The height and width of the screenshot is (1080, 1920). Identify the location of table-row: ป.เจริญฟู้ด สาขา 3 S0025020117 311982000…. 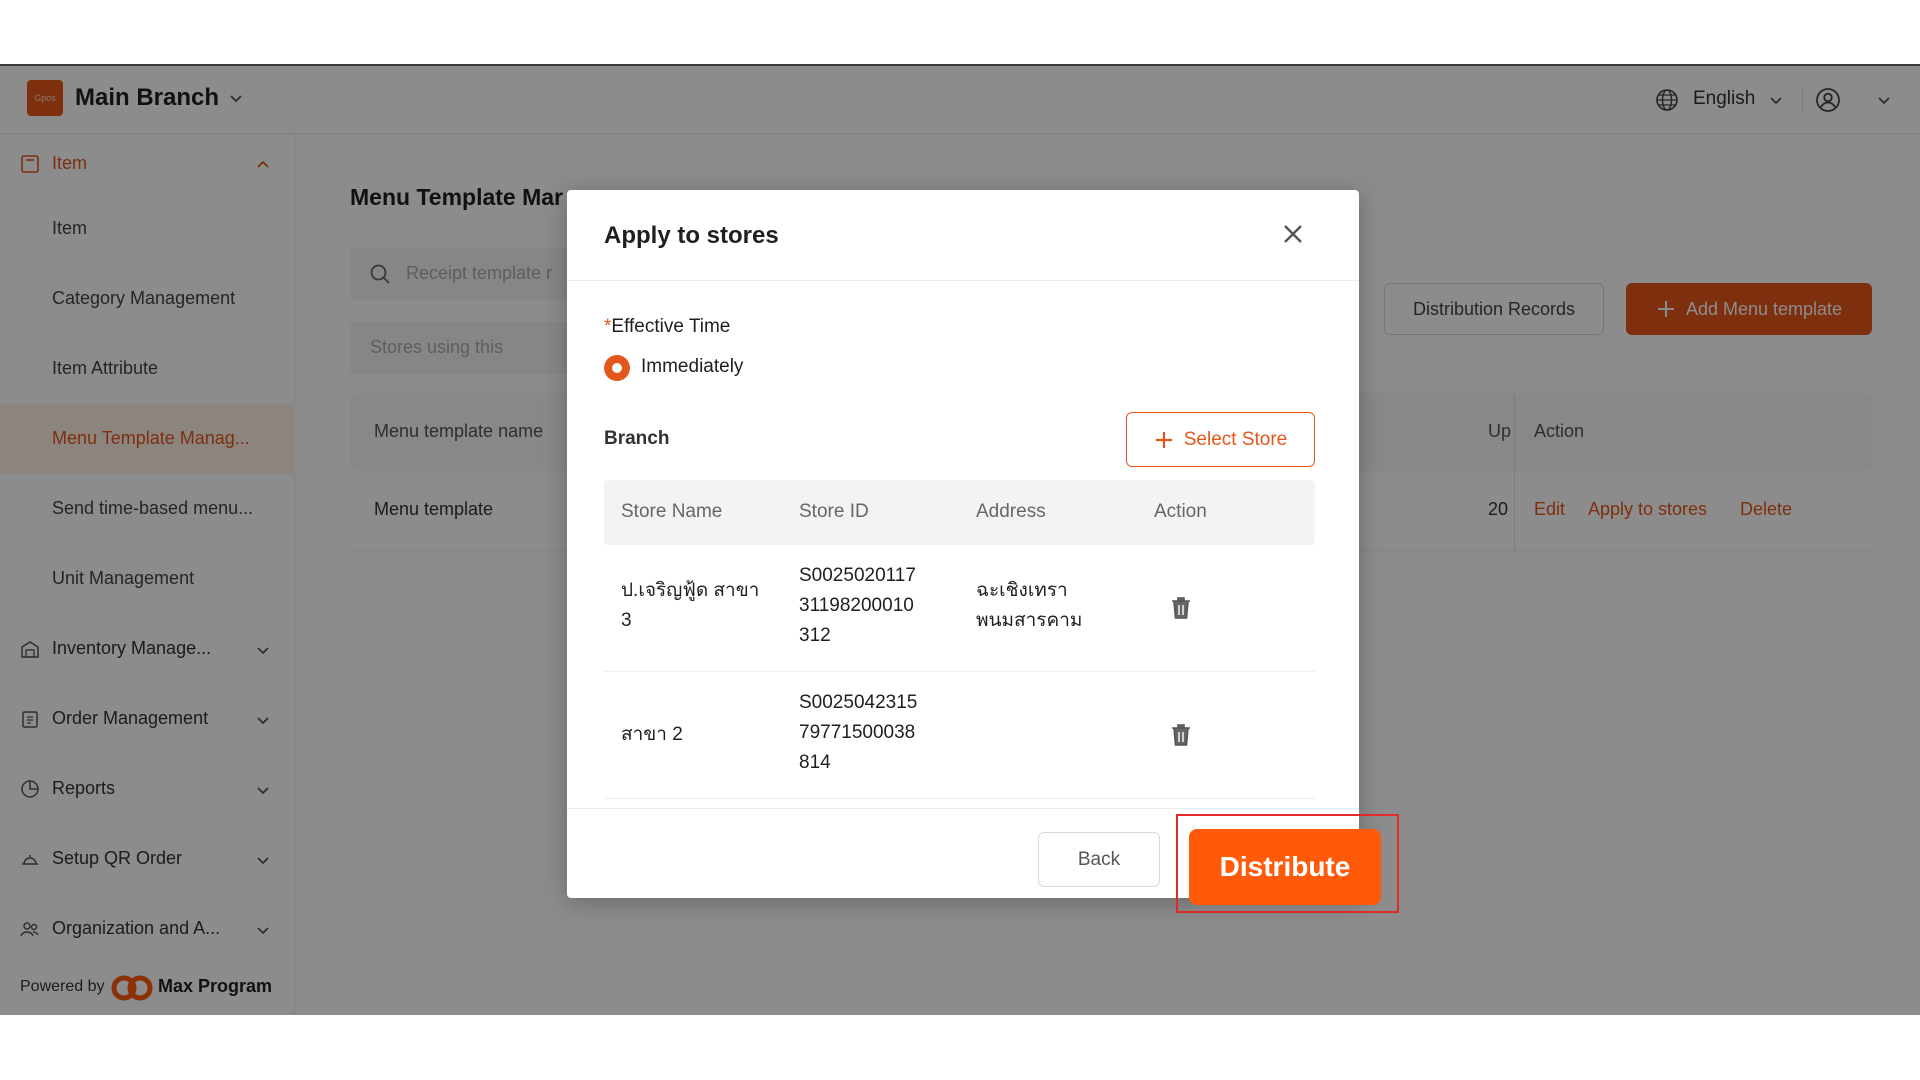
(959, 608).